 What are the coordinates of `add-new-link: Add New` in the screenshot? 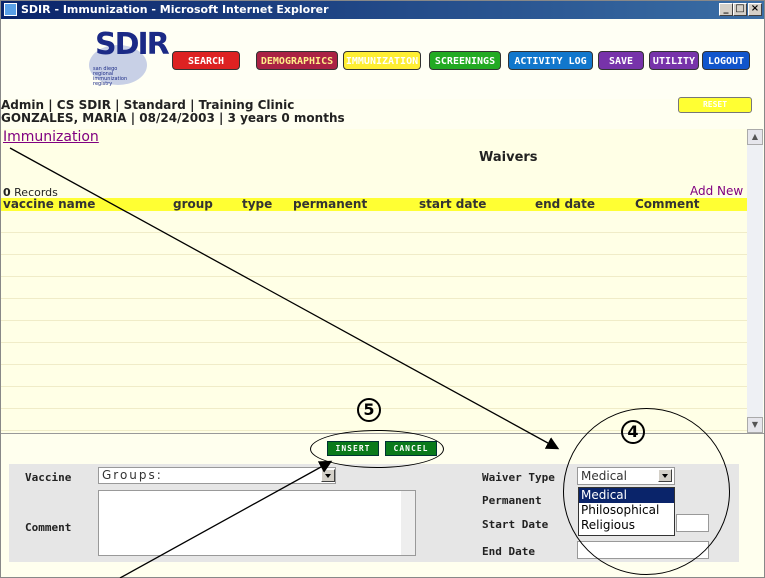 It's located at (716, 191).